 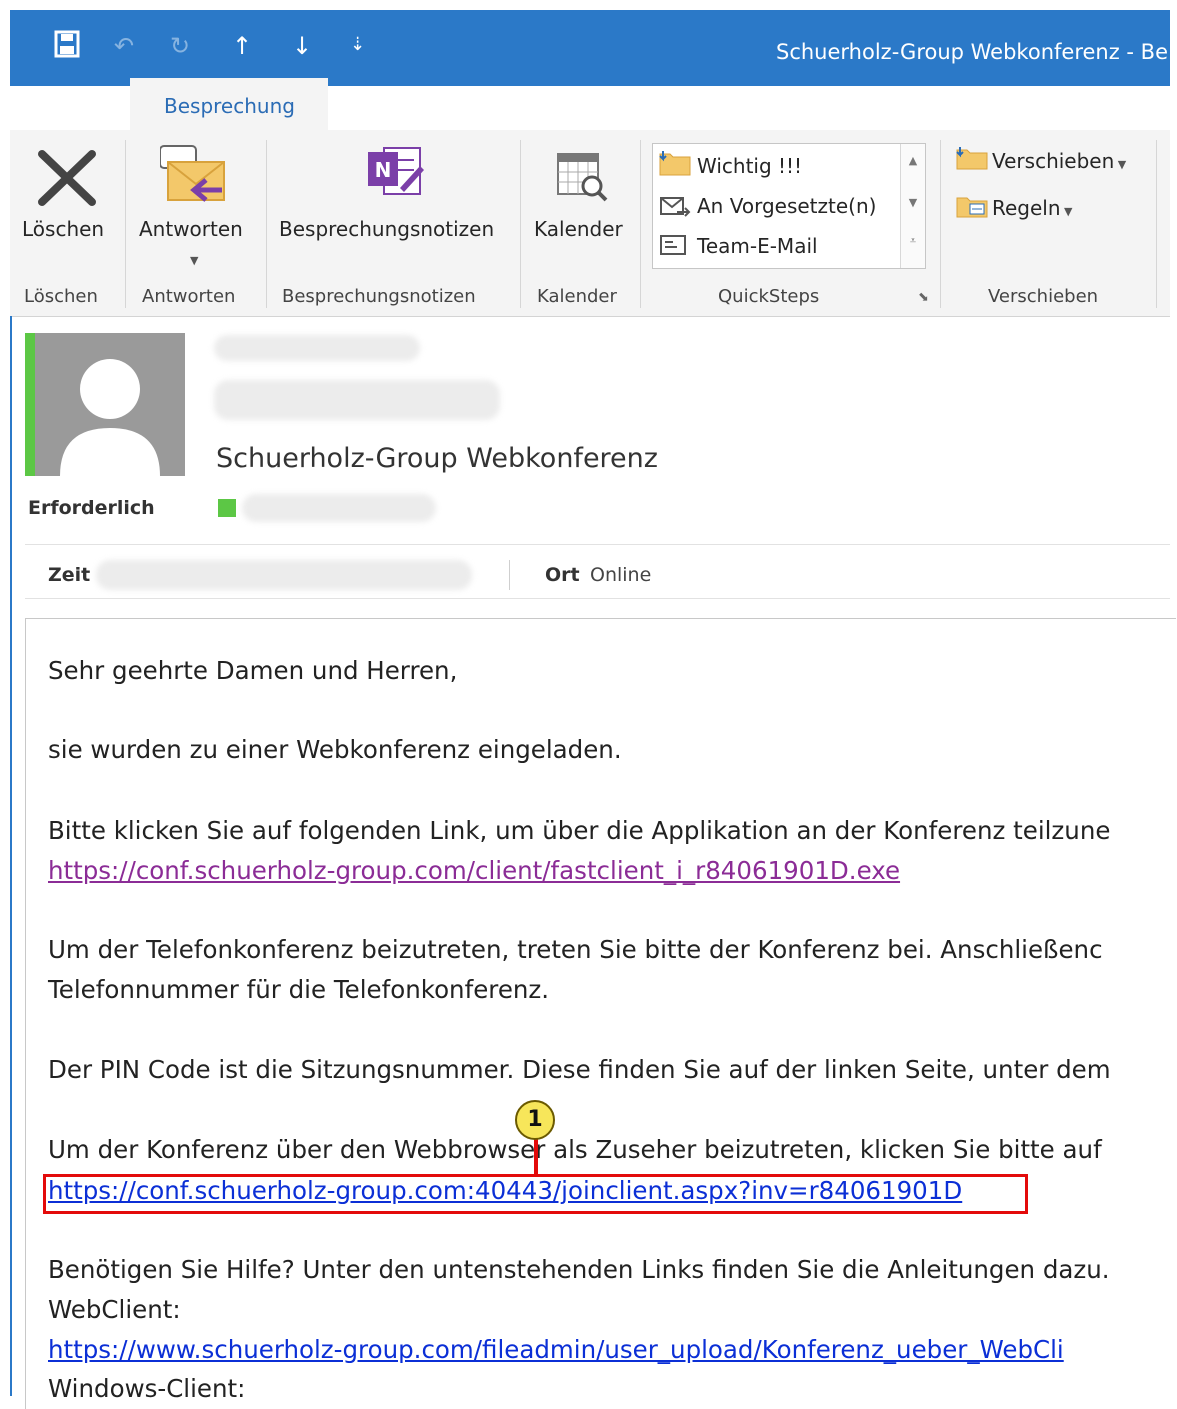 I want to click on tell-me-label: Was möchten Sie tun?, so click(x=490, y=106).